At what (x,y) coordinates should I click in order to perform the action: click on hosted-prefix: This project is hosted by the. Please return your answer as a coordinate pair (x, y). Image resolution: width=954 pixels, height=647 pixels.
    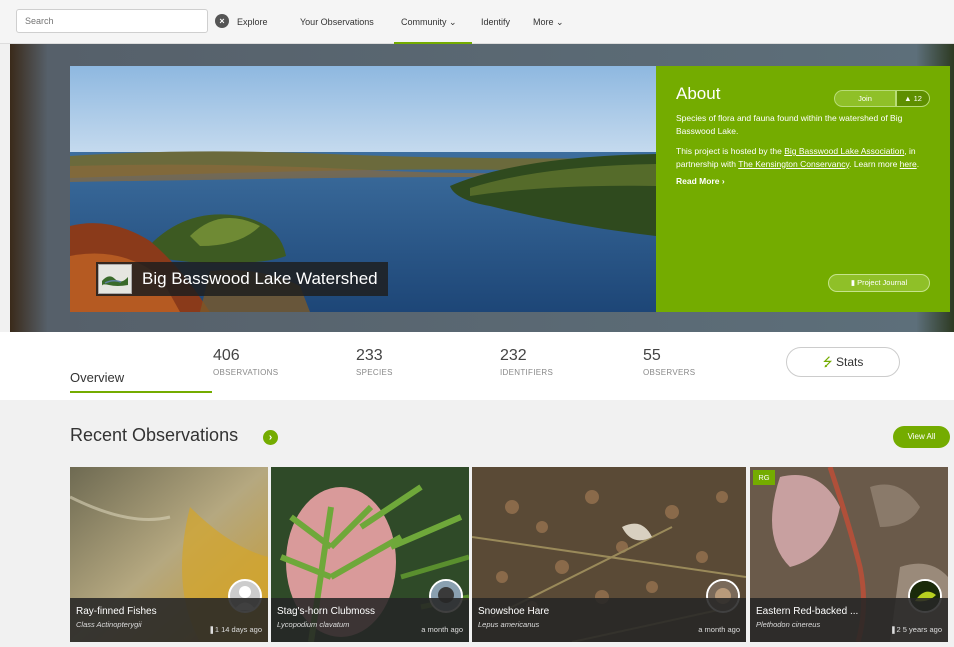
    Looking at the image, I should click on (730, 151).